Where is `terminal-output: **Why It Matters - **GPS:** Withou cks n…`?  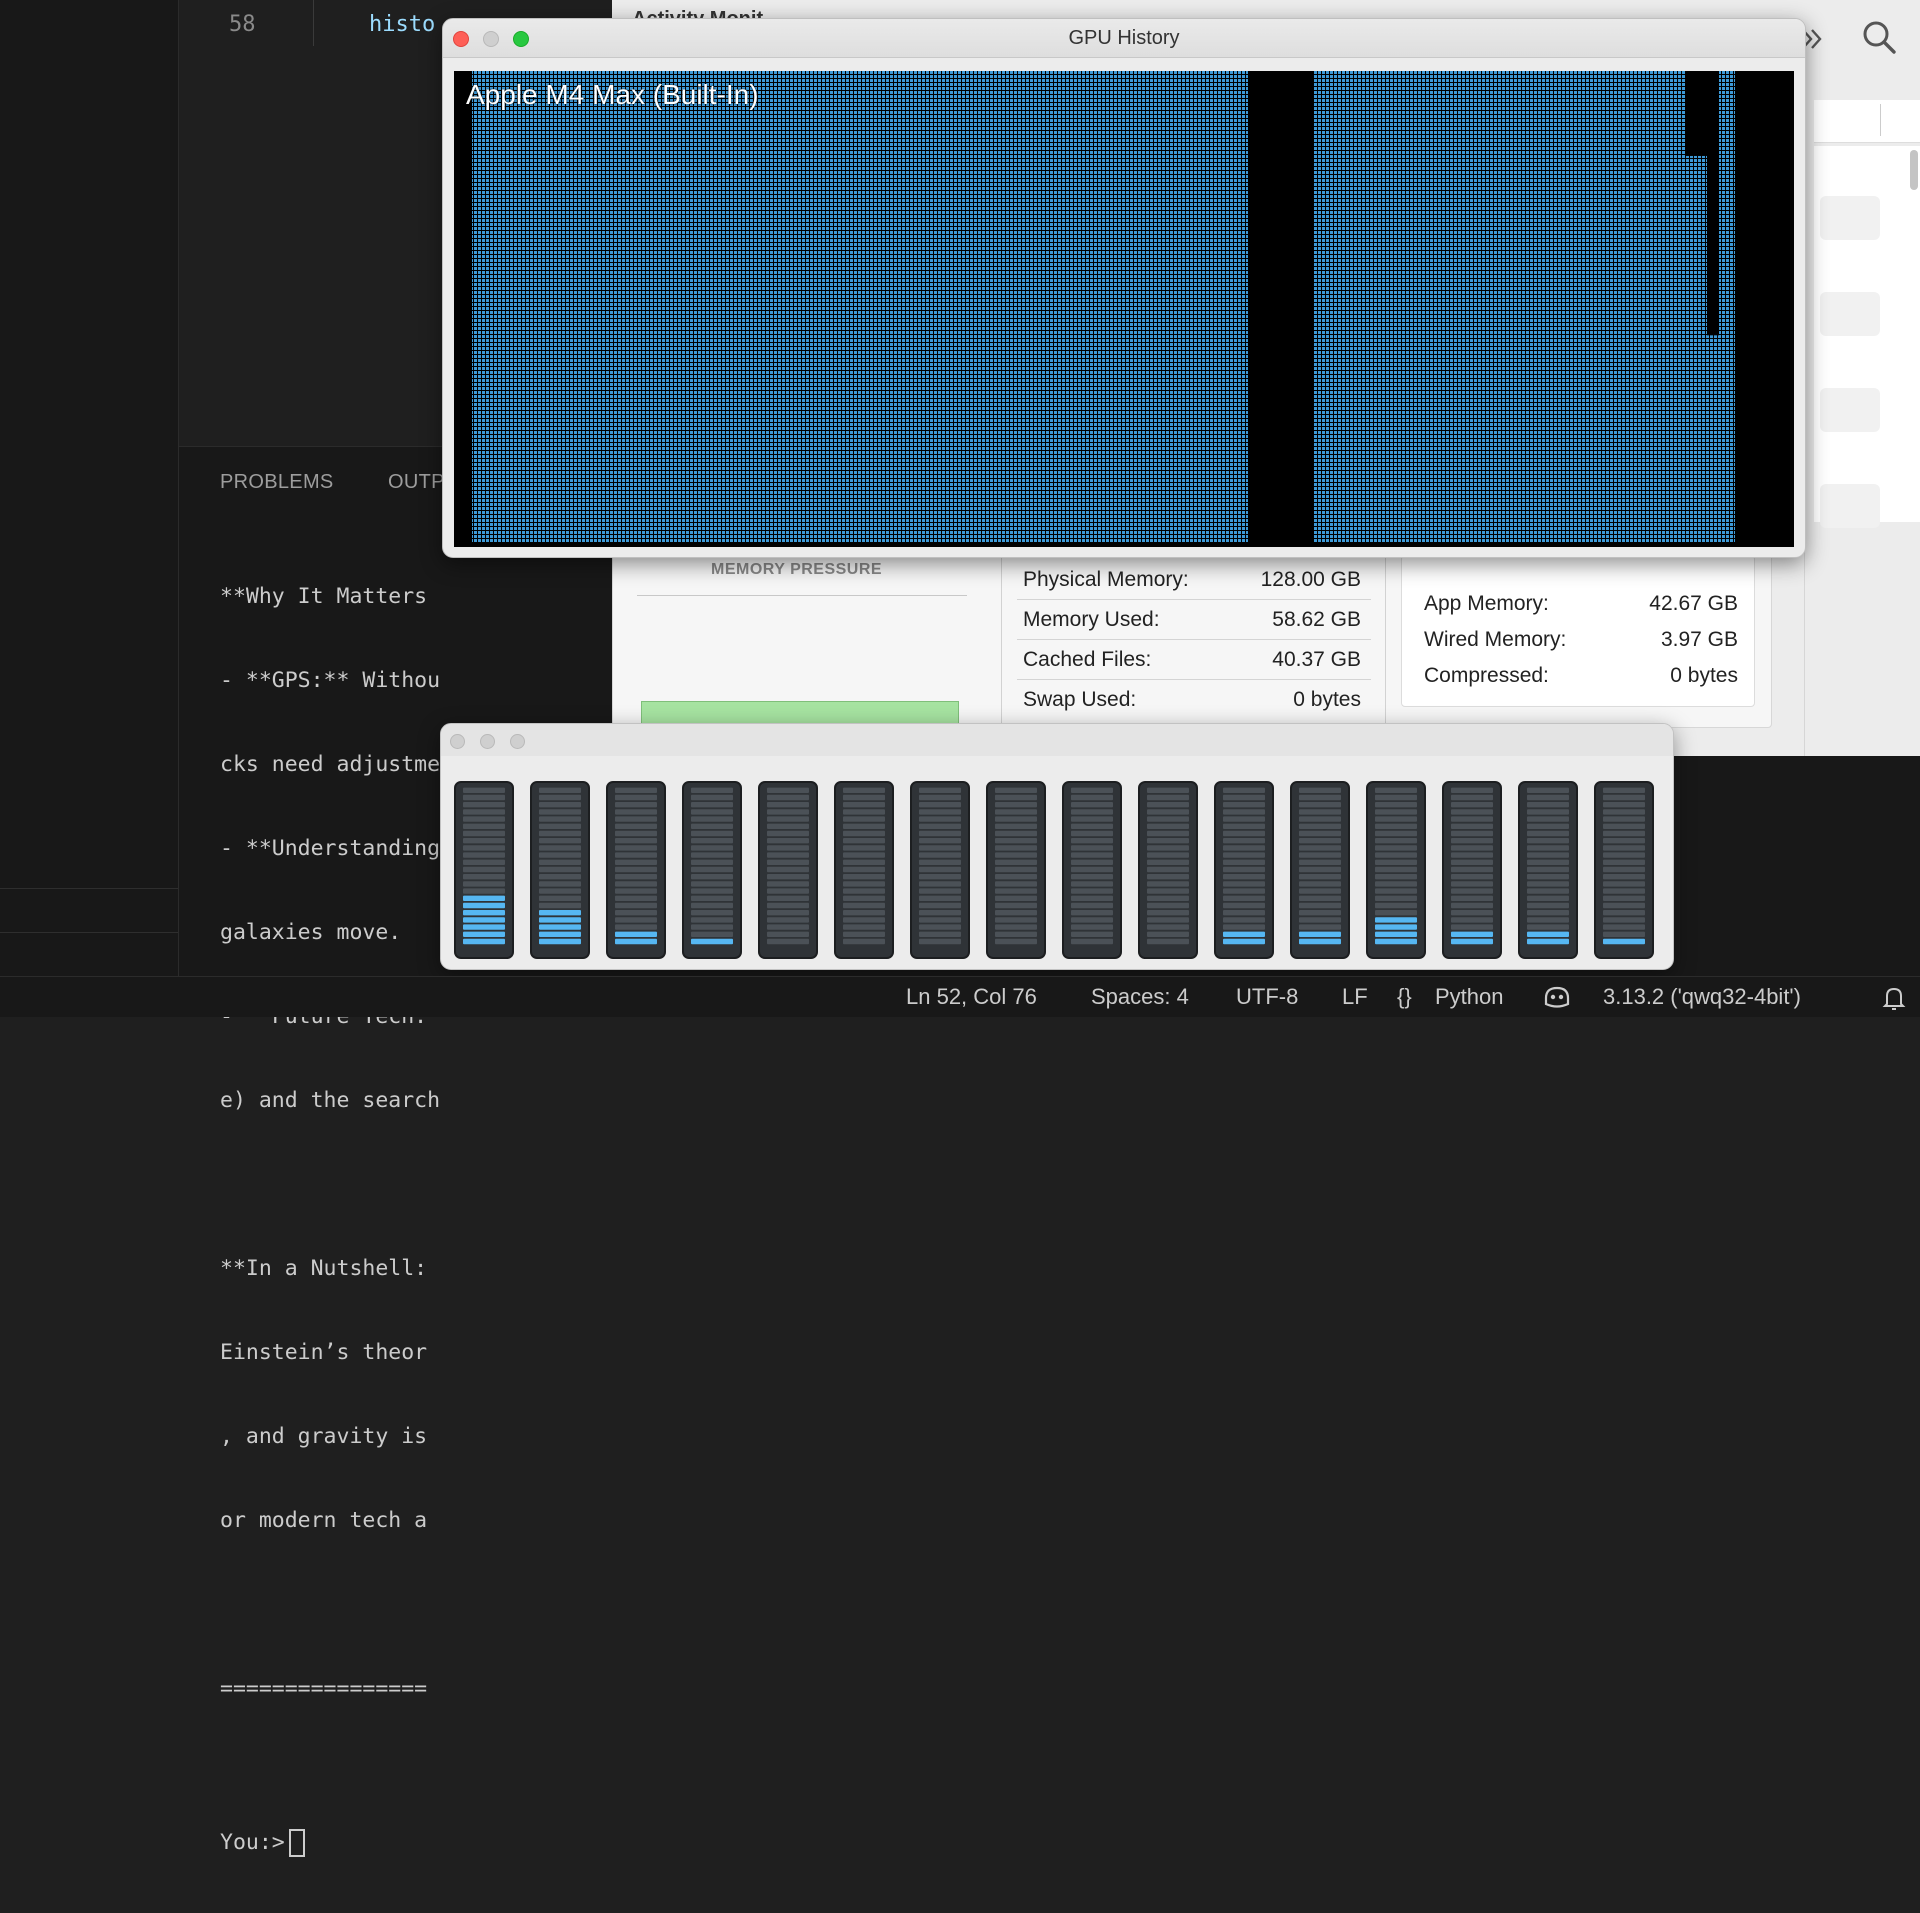
terminal-output: **Why It Matters - **GPS:** Withou cks n… is located at coordinates (330, 1220).